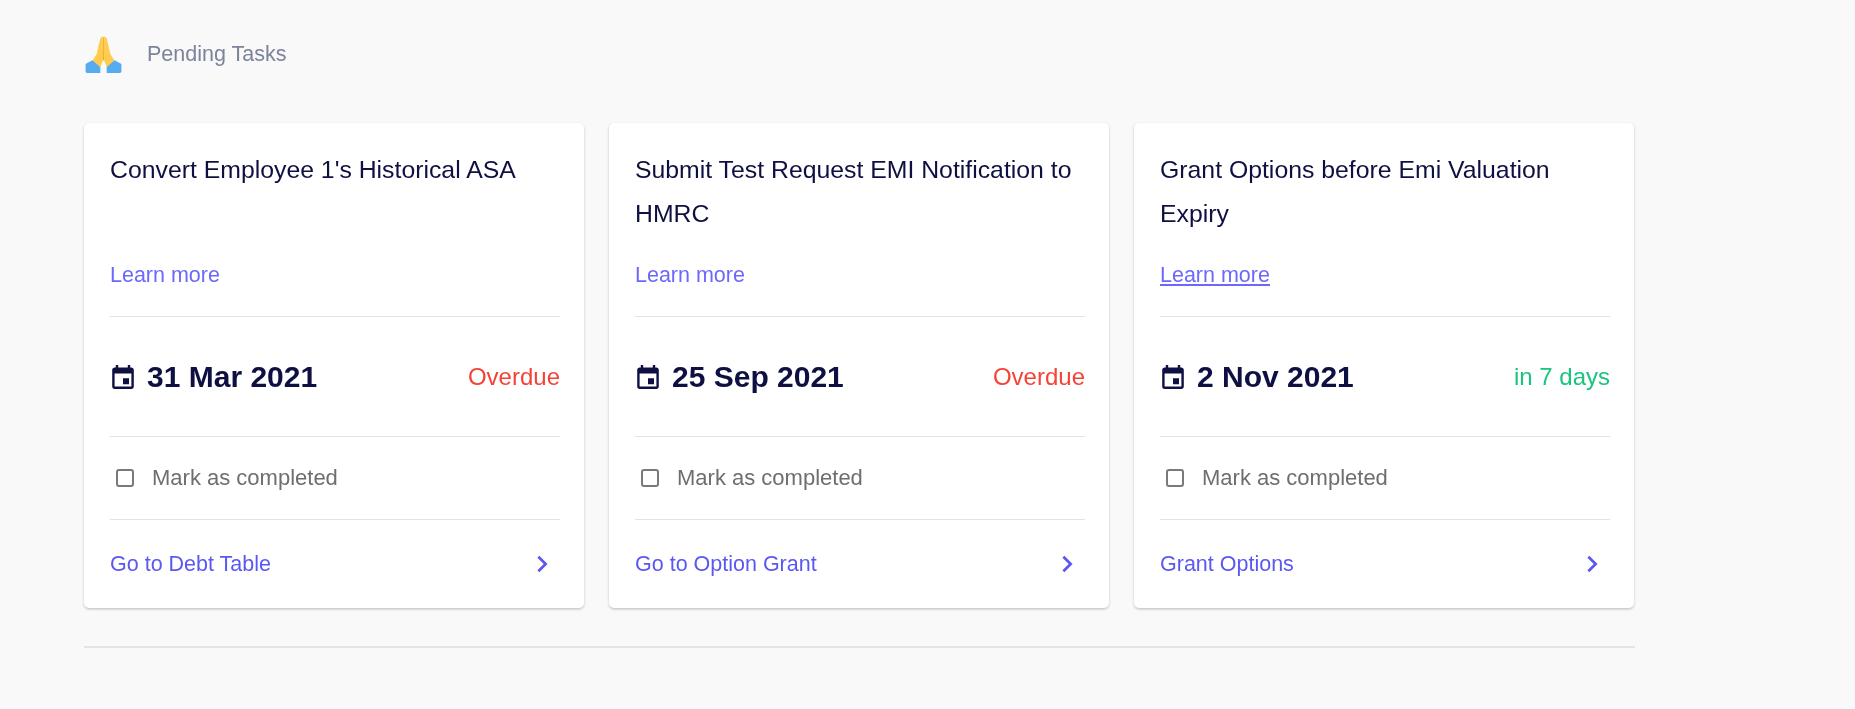  Describe the element at coordinates (217, 54) in the screenshot. I see `section-title: Pending Tasks` at that location.